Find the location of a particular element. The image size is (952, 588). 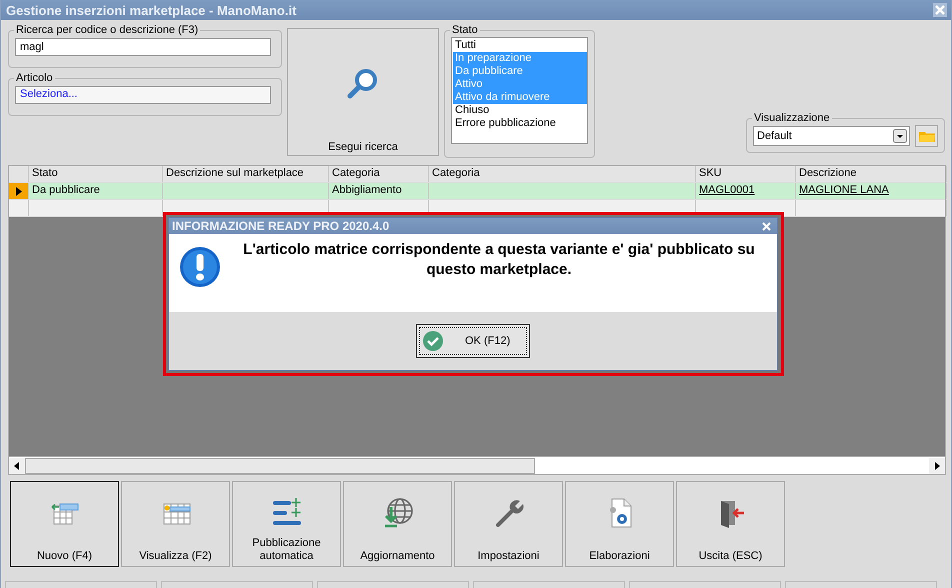

scroll-right-icon is located at coordinates (937, 466).